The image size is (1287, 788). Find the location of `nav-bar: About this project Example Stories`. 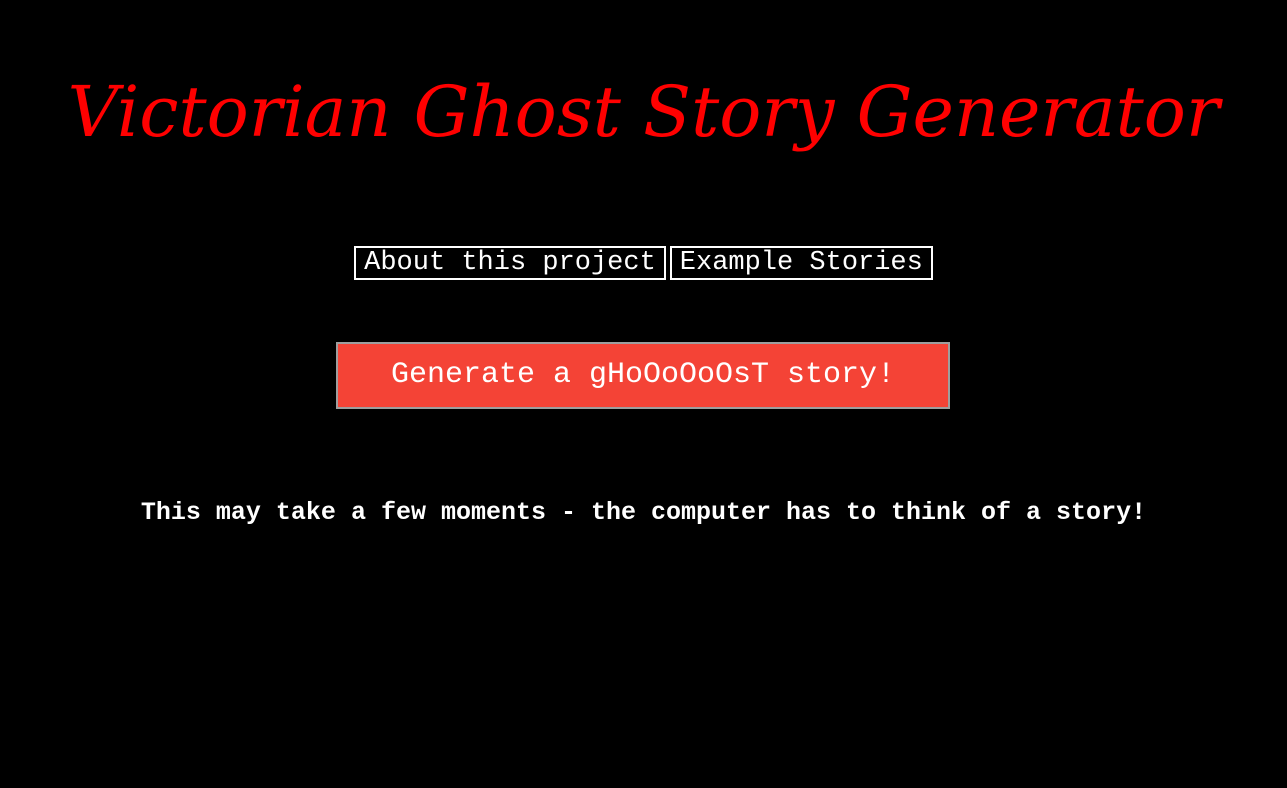

nav-bar: About this project Example Stories is located at coordinates (643, 263).